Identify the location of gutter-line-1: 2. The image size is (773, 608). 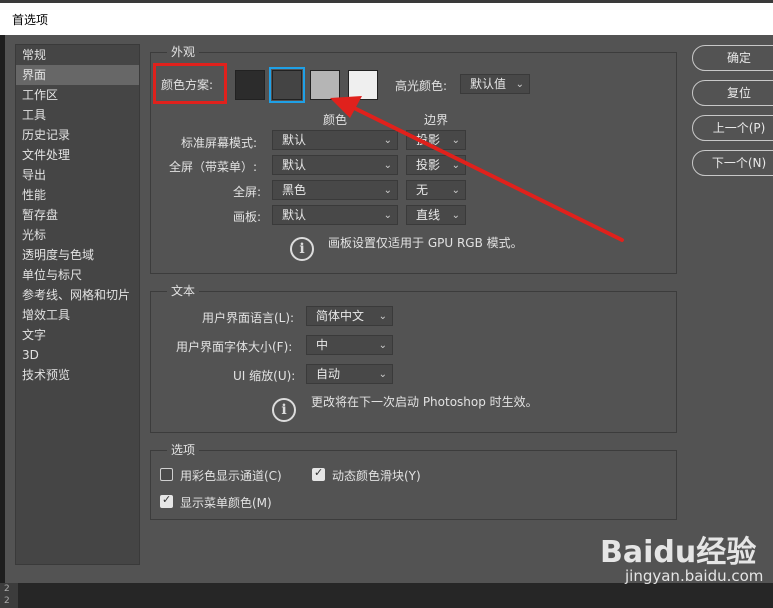
(7, 589).